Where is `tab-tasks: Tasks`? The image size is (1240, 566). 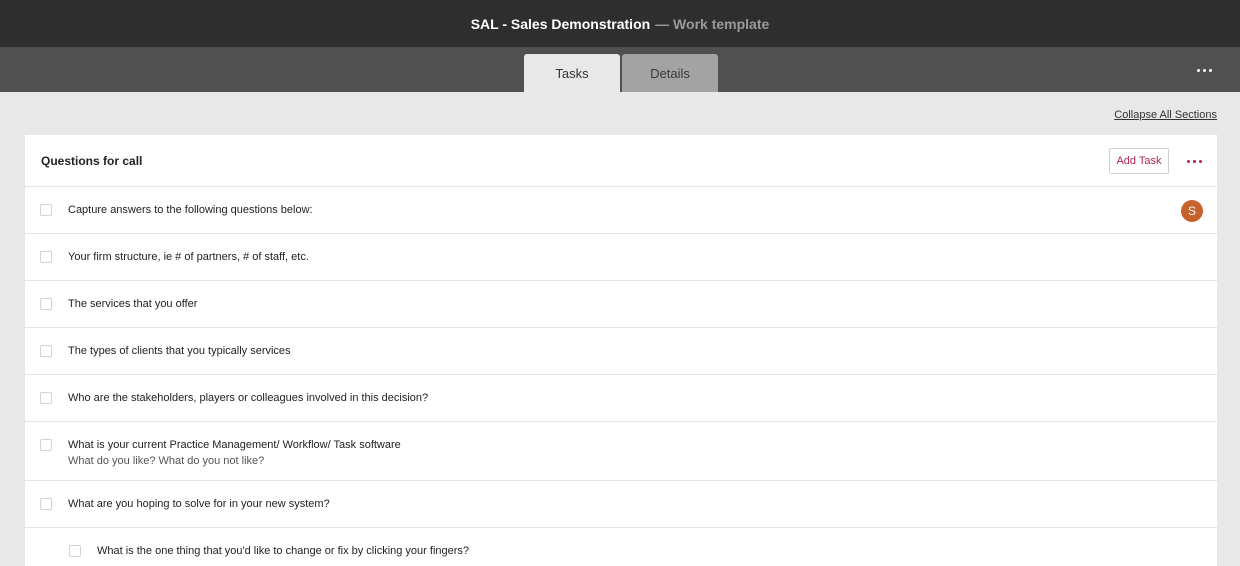
tab-tasks: Tasks is located at coordinates (572, 73).